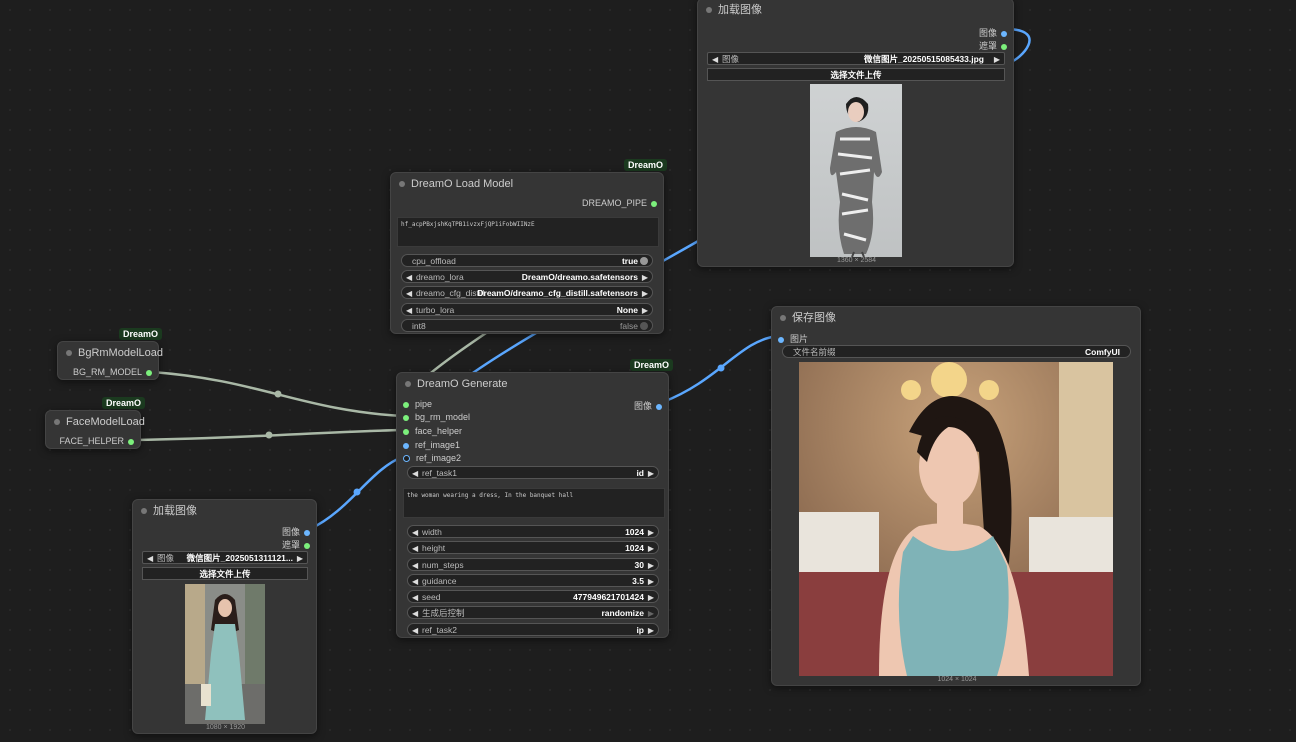  Describe the element at coordinates (533, 629) in the screenshot. I see `combo-ref-task2: ◀ ref_task2 ip ▶` at that location.